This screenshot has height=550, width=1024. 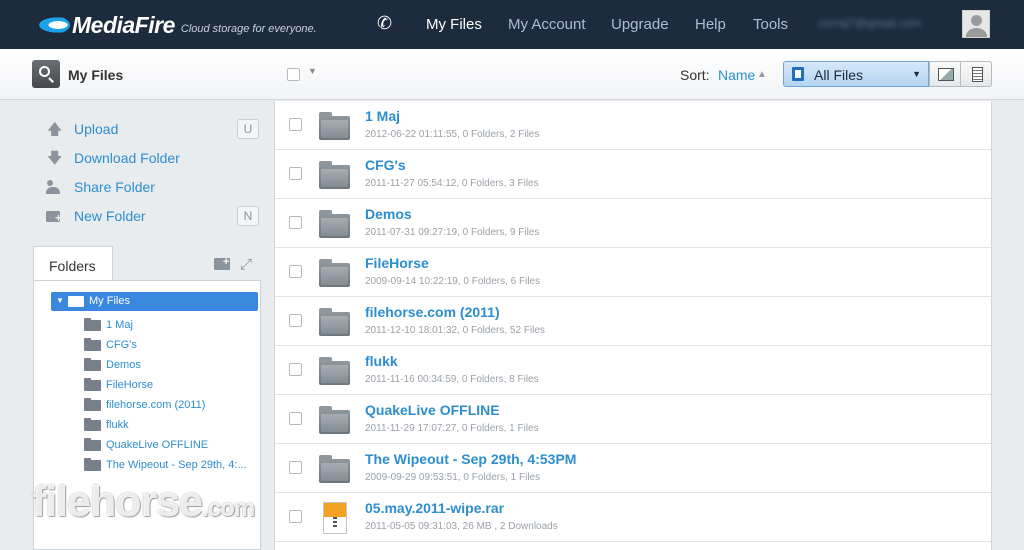 I want to click on select-options-chevron-down-icon: ▼, so click(x=312, y=71).